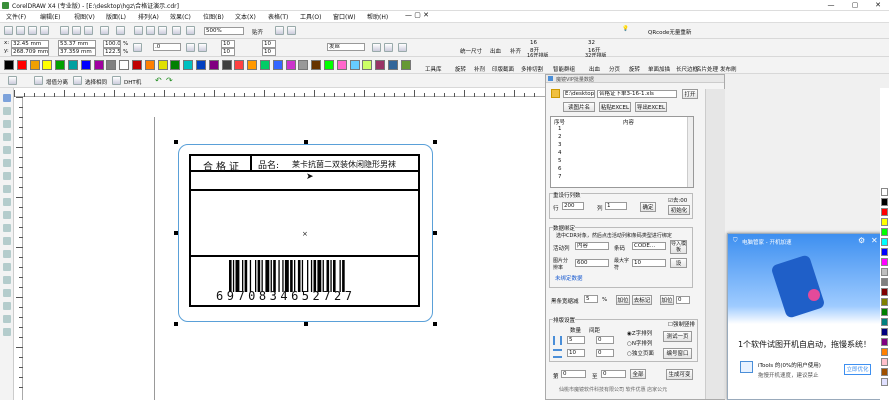 Image resolution: width=889 pixels, height=400 pixels. Describe the element at coordinates (559, 122) in the screenshot. I see `column-header-no: 序号` at that location.